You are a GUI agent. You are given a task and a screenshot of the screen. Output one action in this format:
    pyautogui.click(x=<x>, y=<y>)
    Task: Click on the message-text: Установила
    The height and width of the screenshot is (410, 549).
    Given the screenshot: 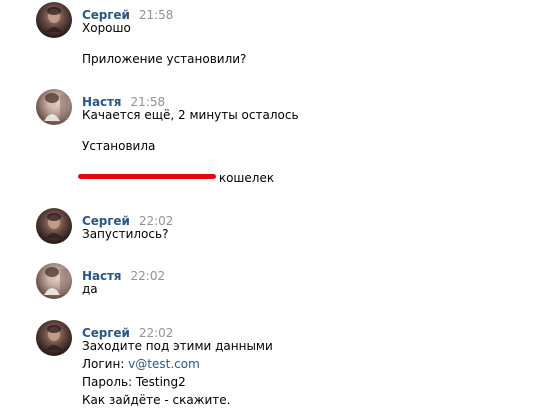 What is the action you would take?
    pyautogui.click(x=119, y=146)
    